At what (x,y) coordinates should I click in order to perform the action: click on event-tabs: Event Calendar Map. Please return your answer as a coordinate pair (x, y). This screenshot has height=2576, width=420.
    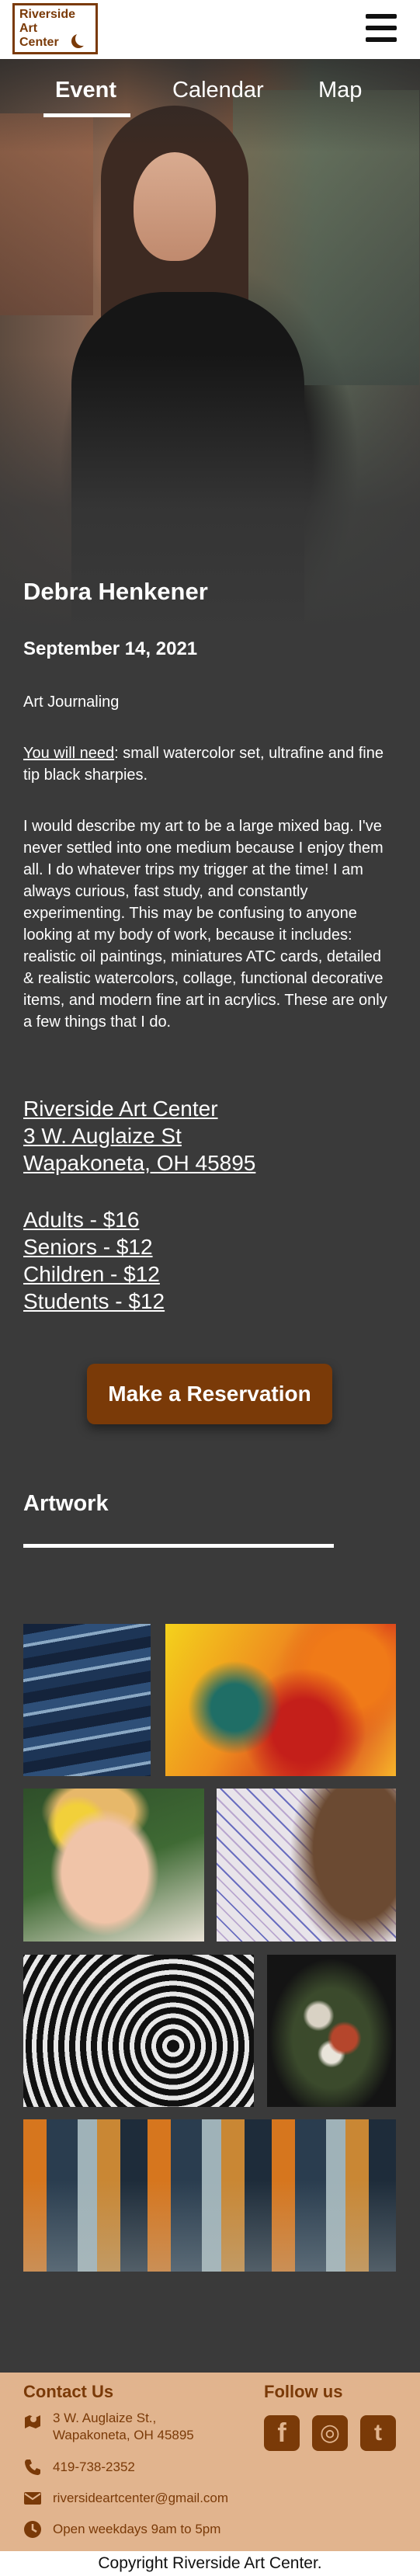
    Looking at the image, I should click on (210, 99).